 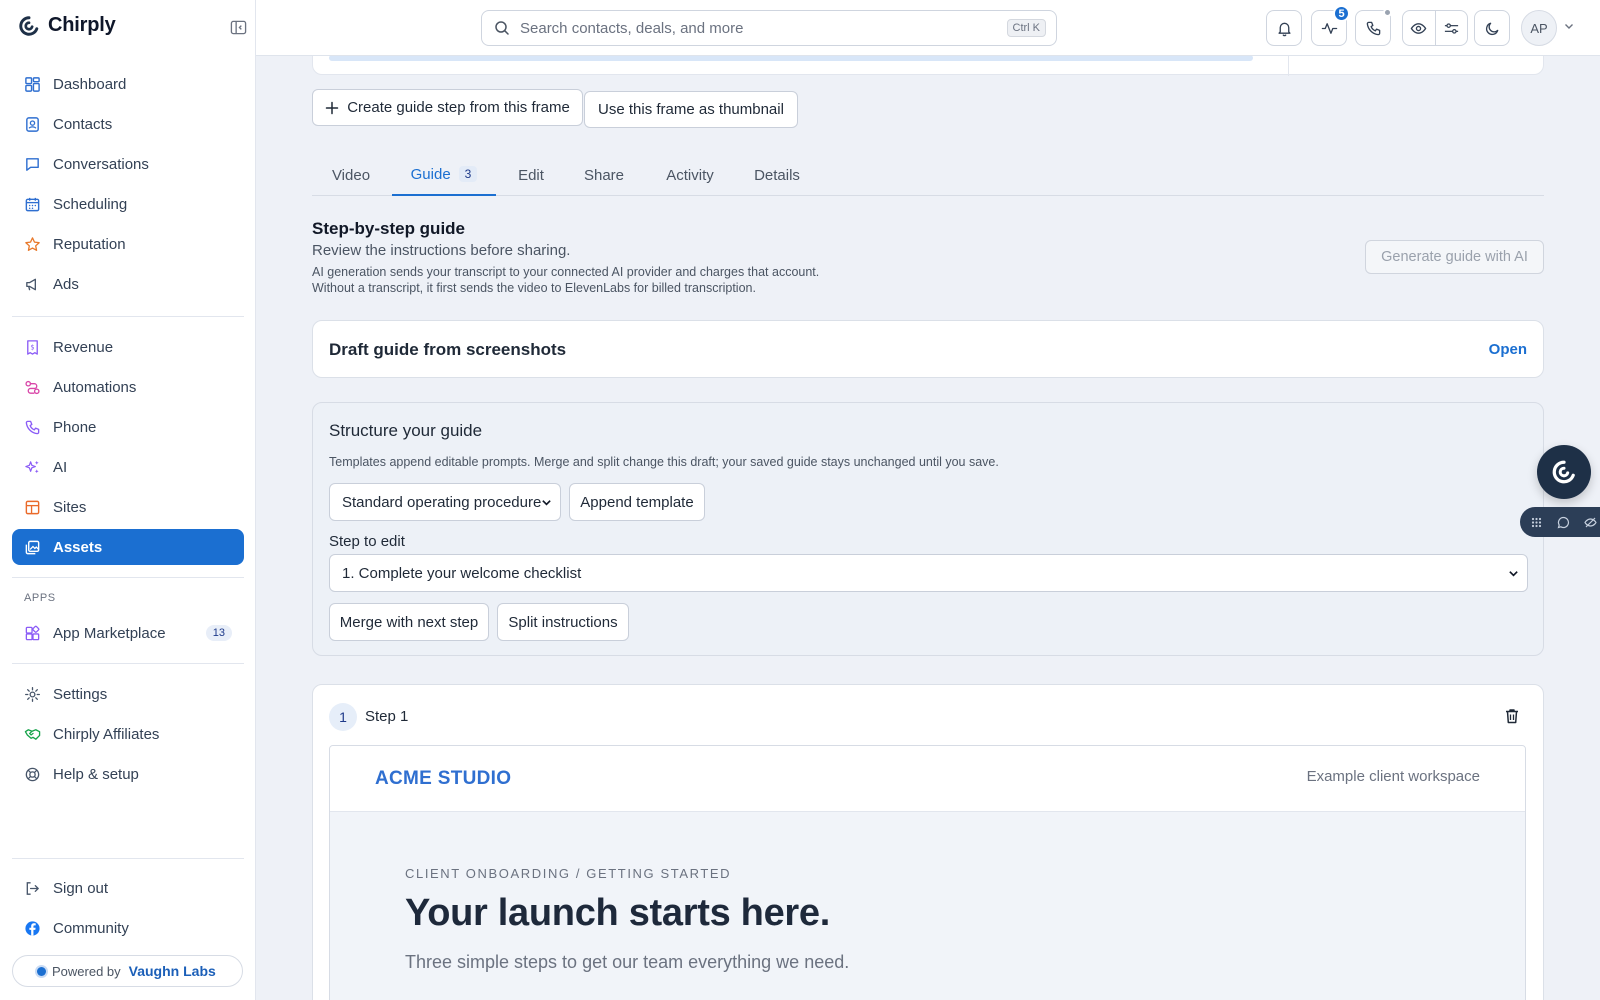 What do you see at coordinates (101, 164) in the screenshot?
I see `sidebar-item-label: Conversations` at bounding box center [101, 164].